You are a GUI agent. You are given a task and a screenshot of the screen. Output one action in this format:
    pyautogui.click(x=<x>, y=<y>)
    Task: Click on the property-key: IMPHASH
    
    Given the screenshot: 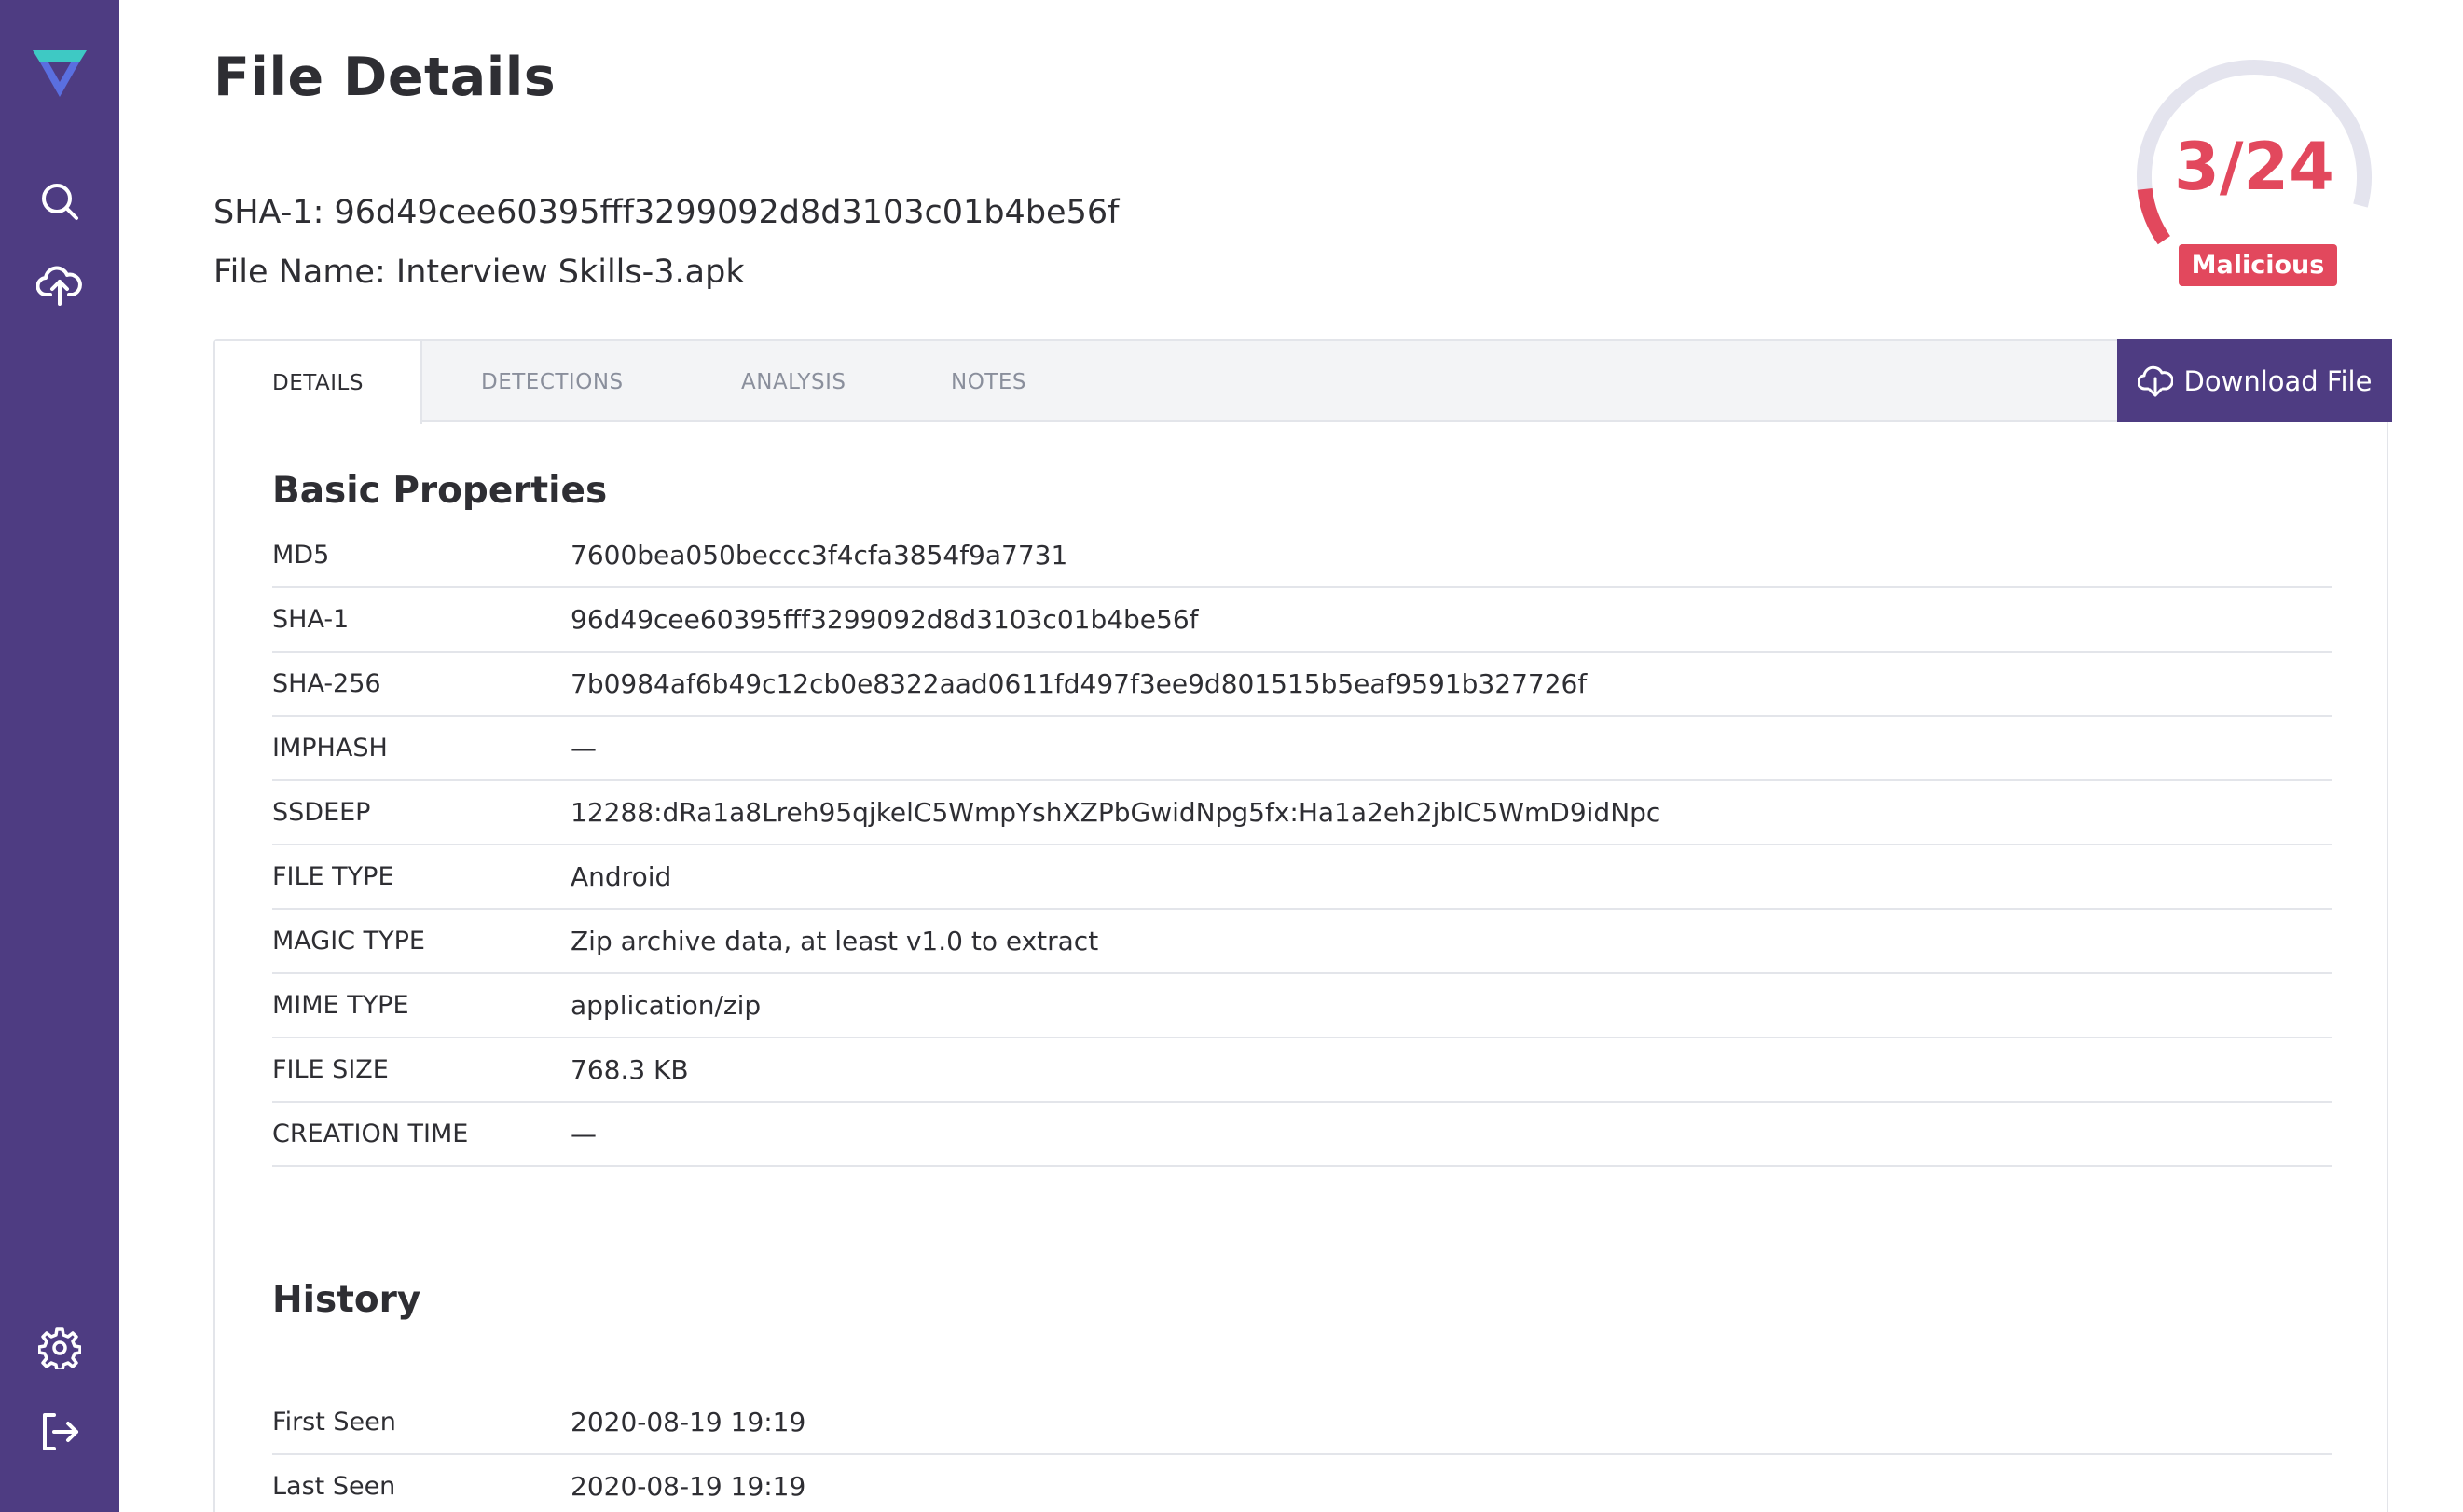 What is the action you would take?
    pyautogui.click(x=330, y=748)
    